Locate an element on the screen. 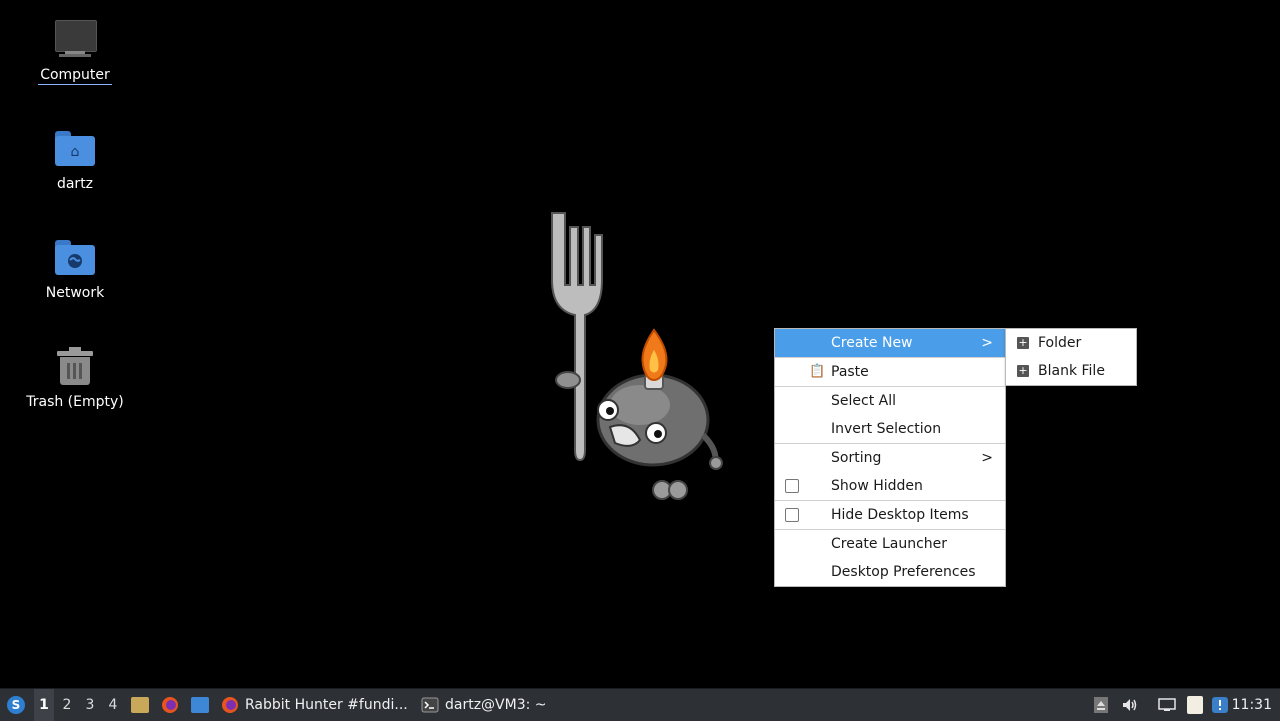 The height and width of the screenshot is (721, 1280). menu-item-label: Create Launcher is located at coordinates (889, 544).